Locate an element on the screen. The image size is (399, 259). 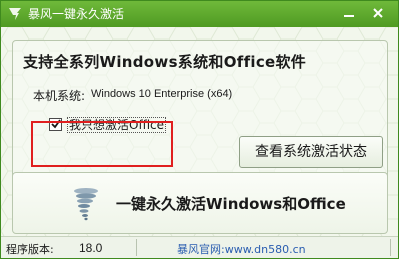
version-label: 程序版本: is located at coordinates (30, 249).